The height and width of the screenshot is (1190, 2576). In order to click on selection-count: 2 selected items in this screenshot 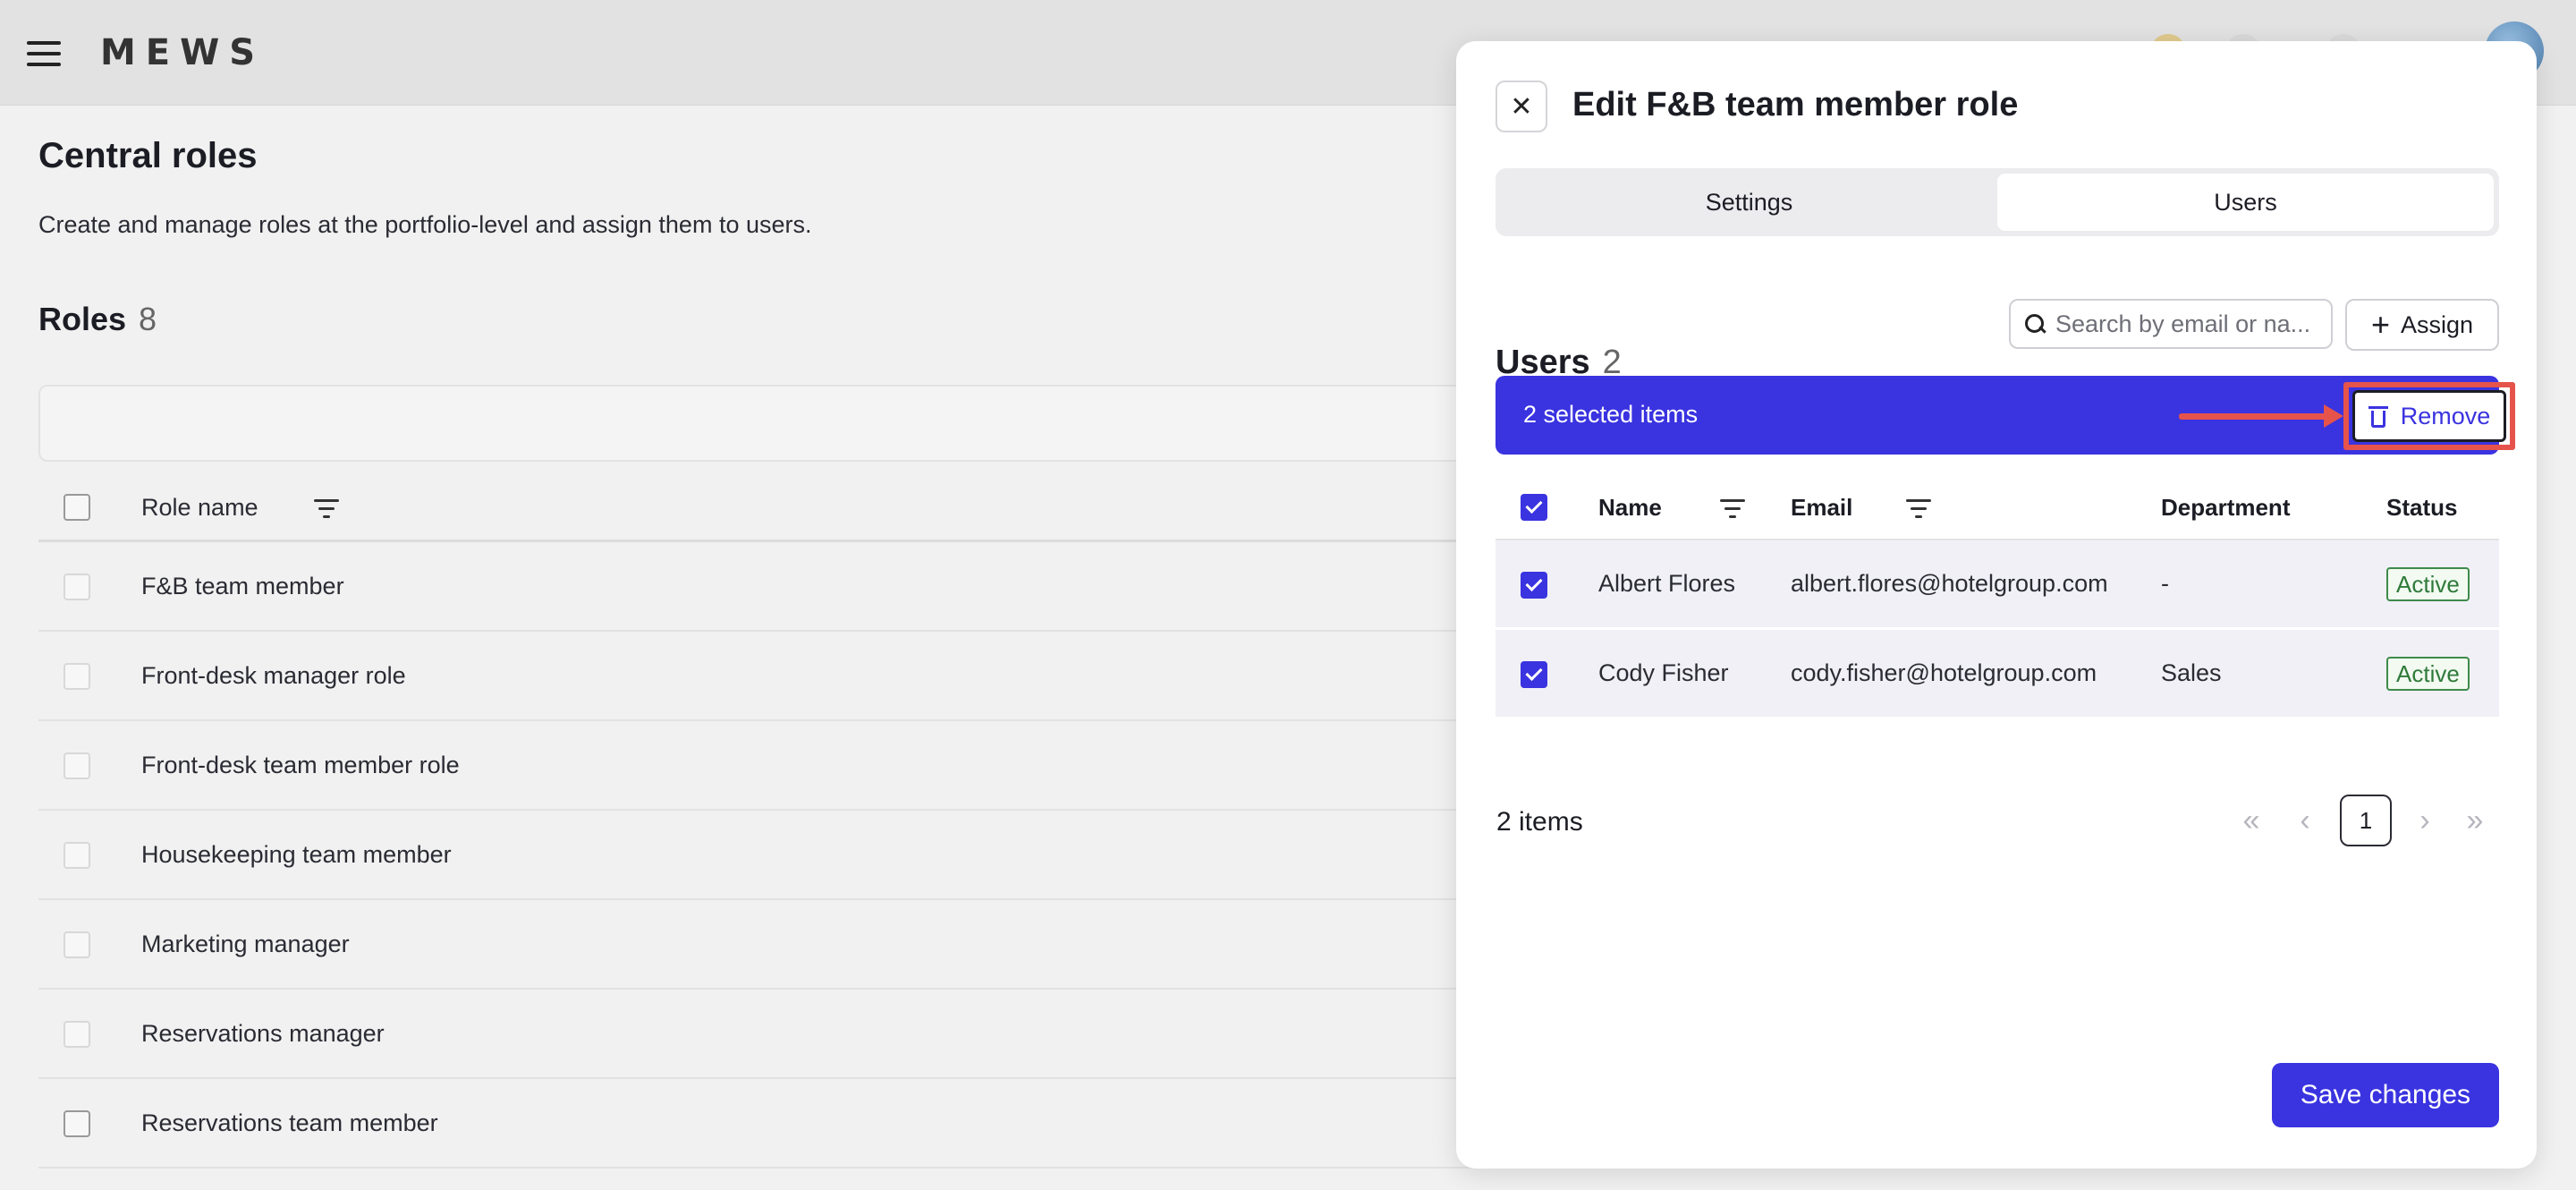, I will do `click(1611, 414)`.